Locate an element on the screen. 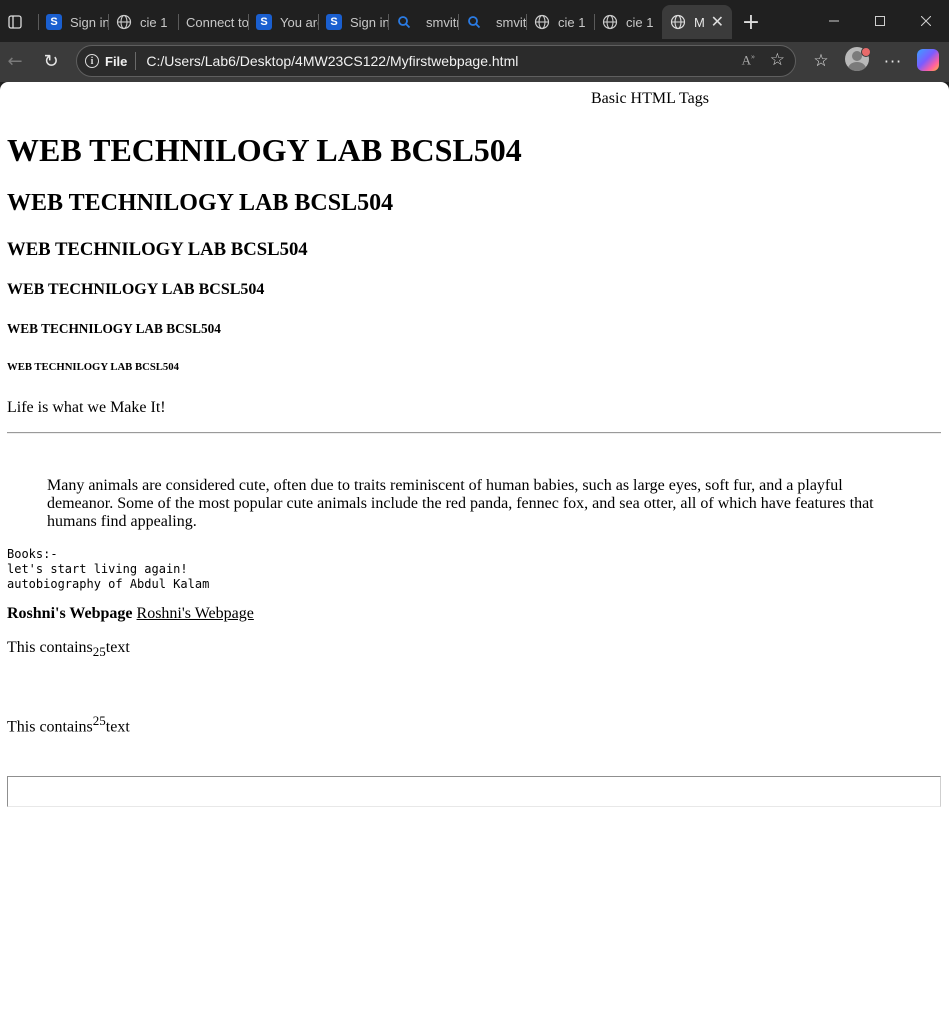 This screenshot has height=1022, width=949. address-divider is located at coordinates (136, 61).